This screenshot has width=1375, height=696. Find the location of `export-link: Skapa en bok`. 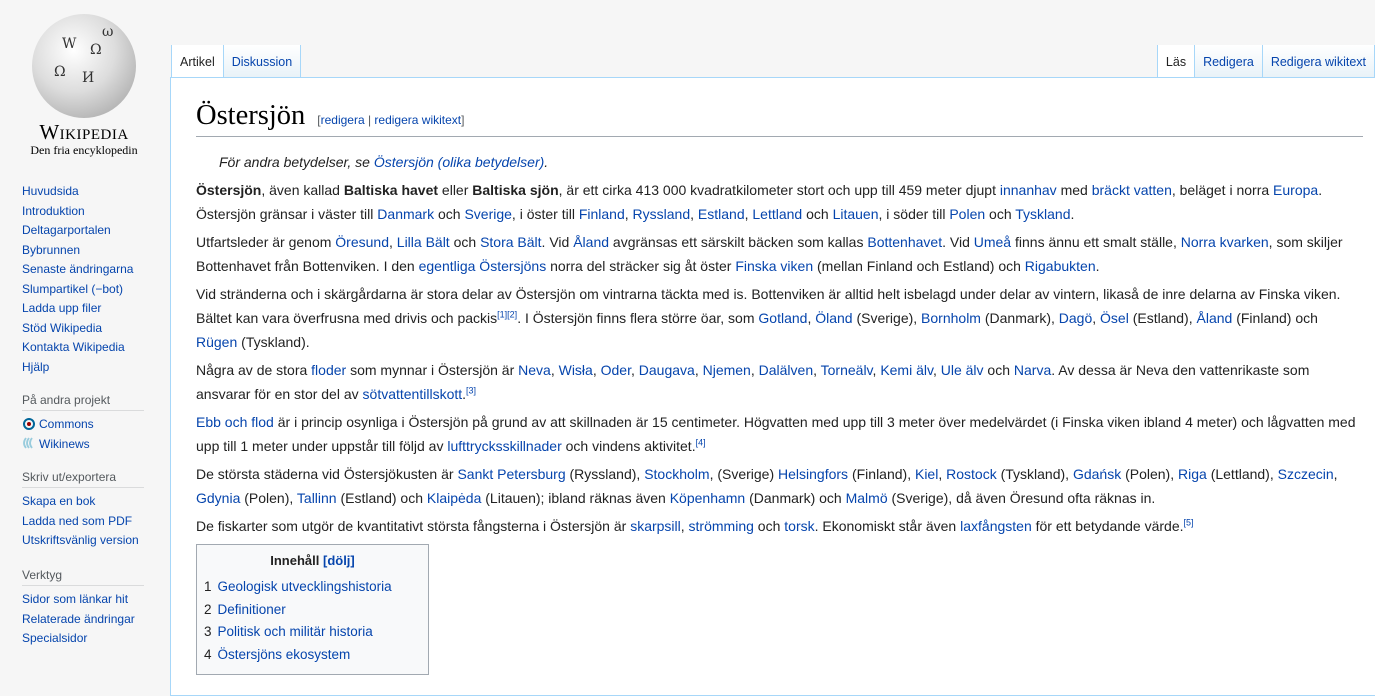

export-link: Skapa en bok is located at coordinates (58, 501).